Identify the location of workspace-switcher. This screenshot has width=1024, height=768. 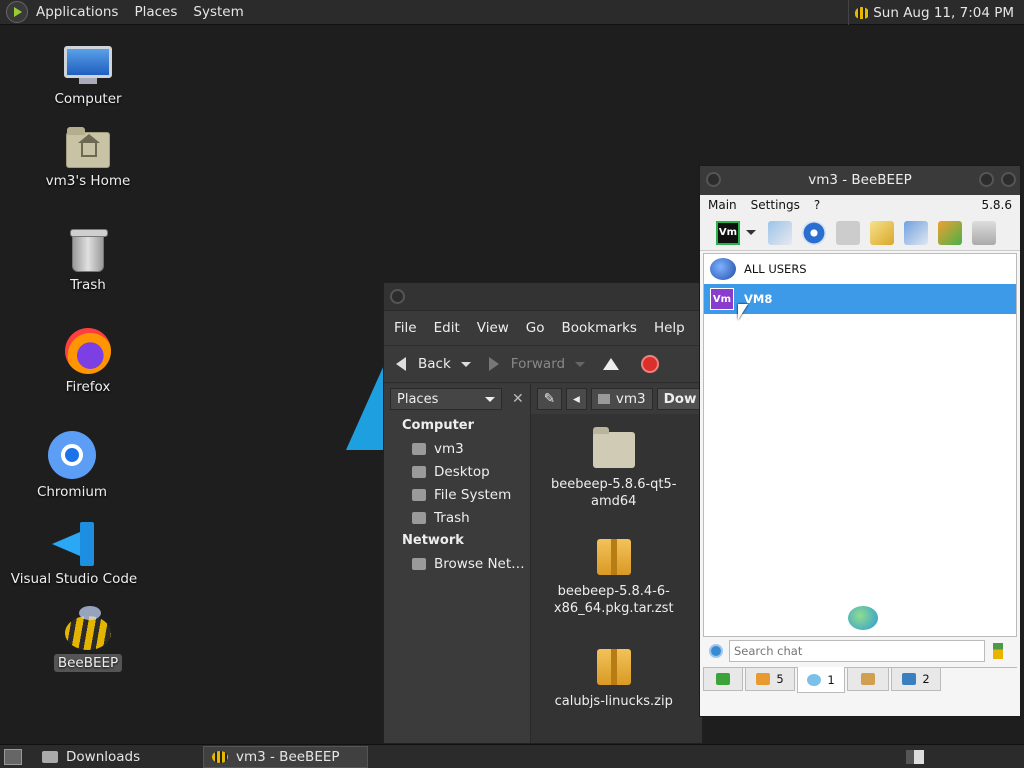
(915, 757).